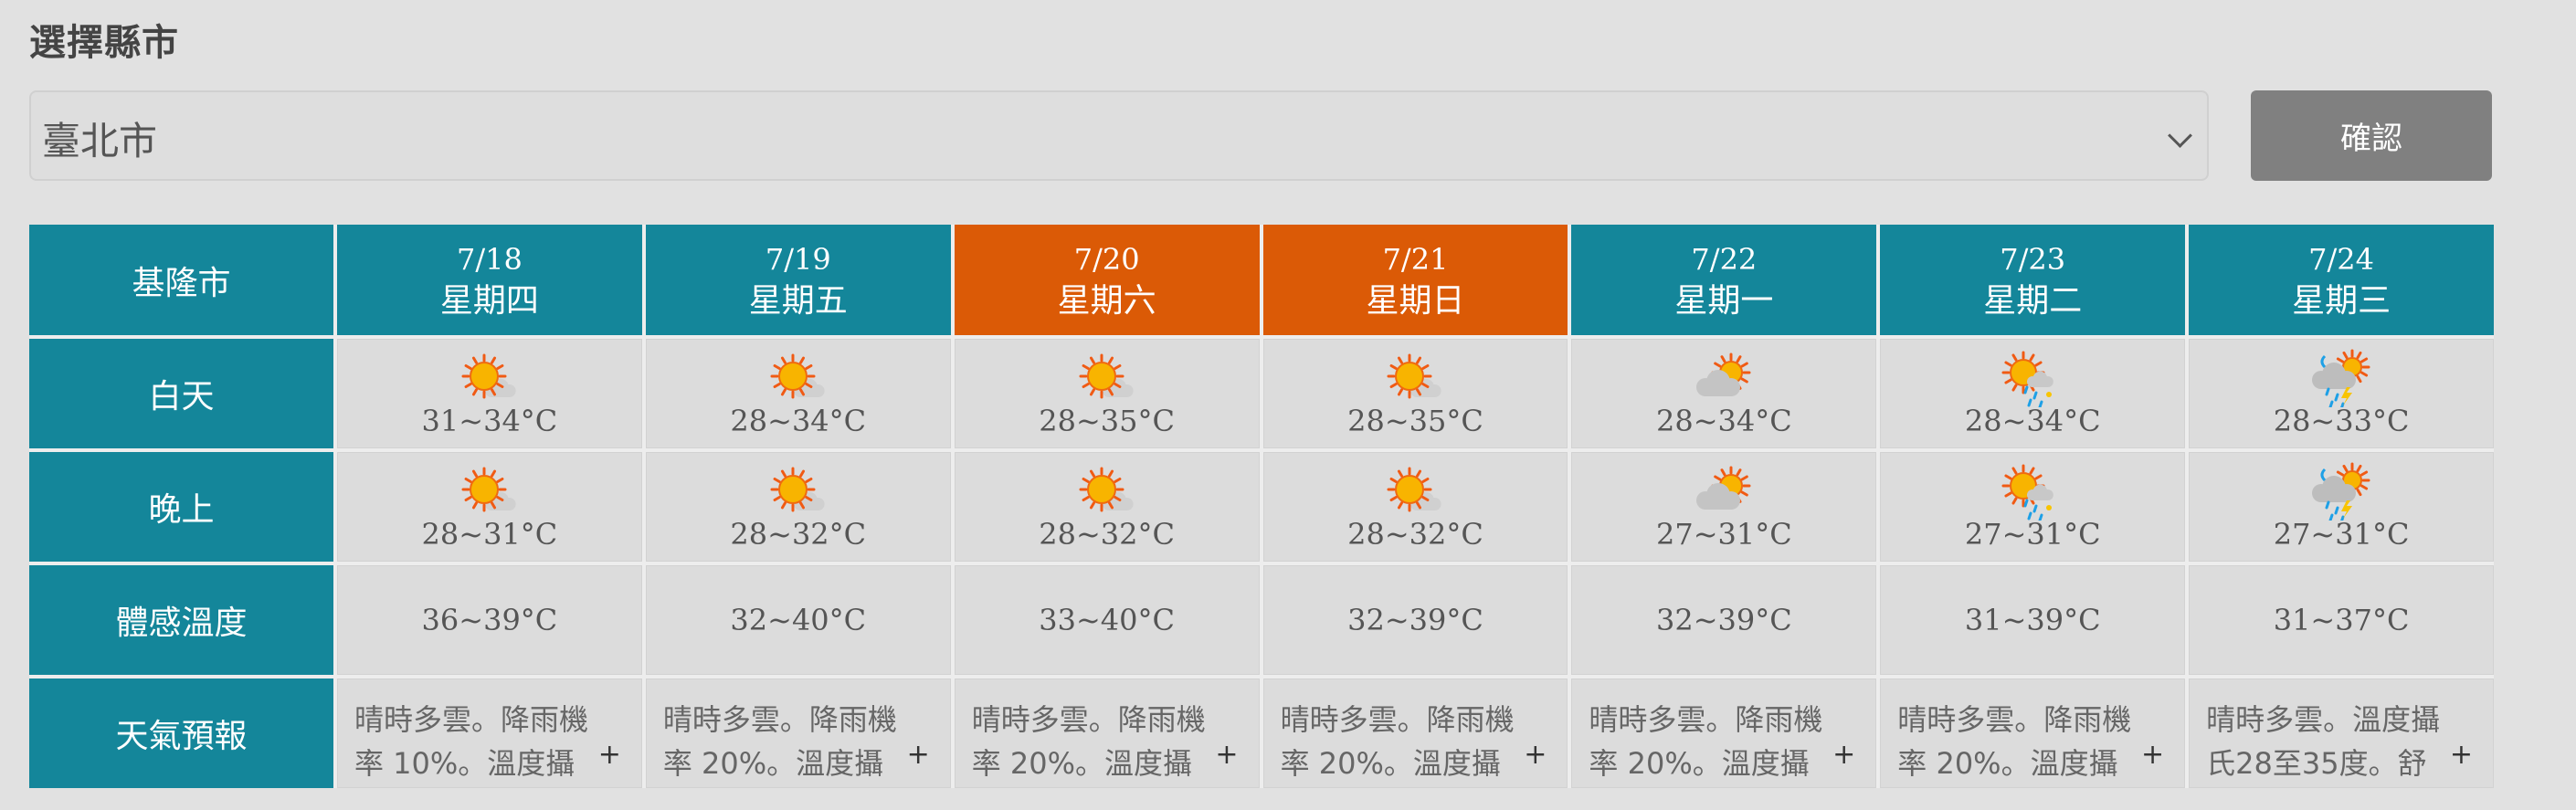 This screenshot has width=2576, height=810. What do you see at coordinates (1724, 280) in the screenshot?
I see `day-header: 7/22 星期一` at bounding box center [1724, 280].